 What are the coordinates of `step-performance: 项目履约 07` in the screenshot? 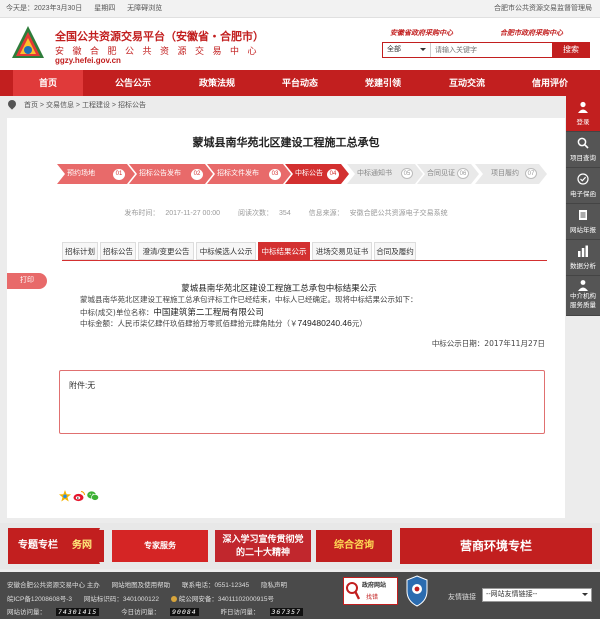 It's located at (511, 174).